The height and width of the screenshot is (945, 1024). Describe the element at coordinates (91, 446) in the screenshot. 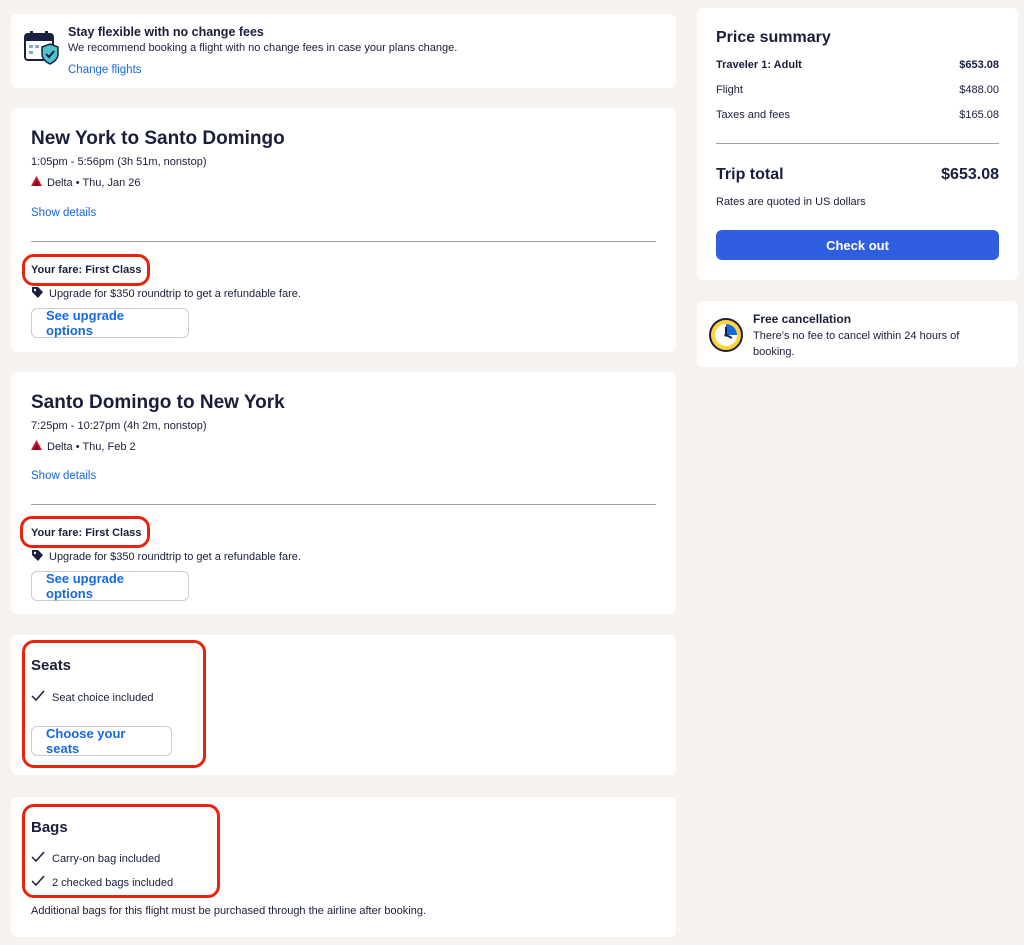

I see `flight-airline-date: Delta • Thu, Feb 2` at that location.